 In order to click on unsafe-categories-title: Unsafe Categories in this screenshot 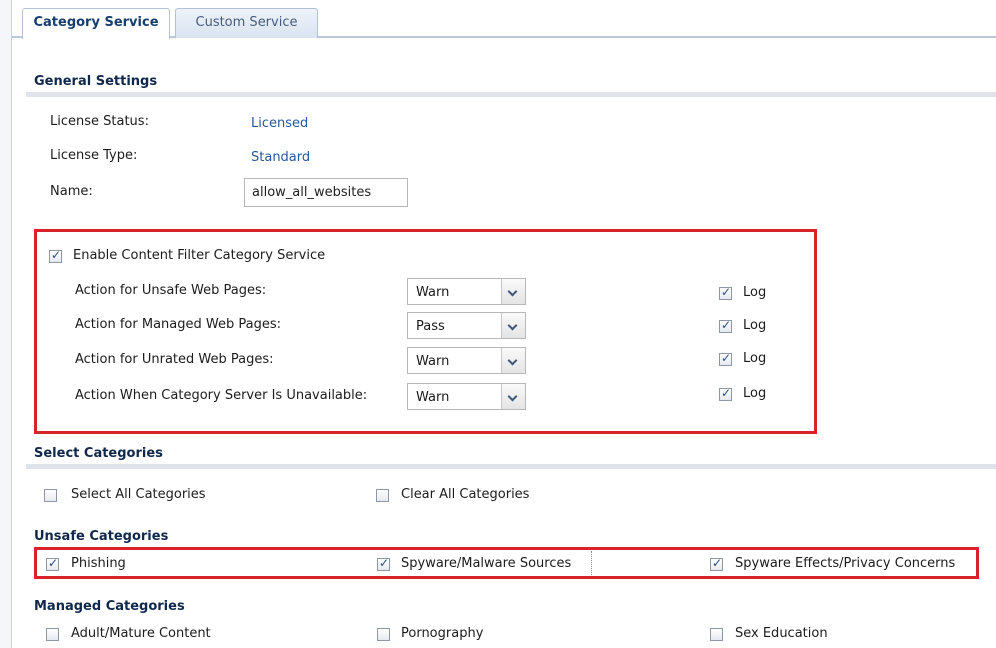, I will do `click(101, 536)`.